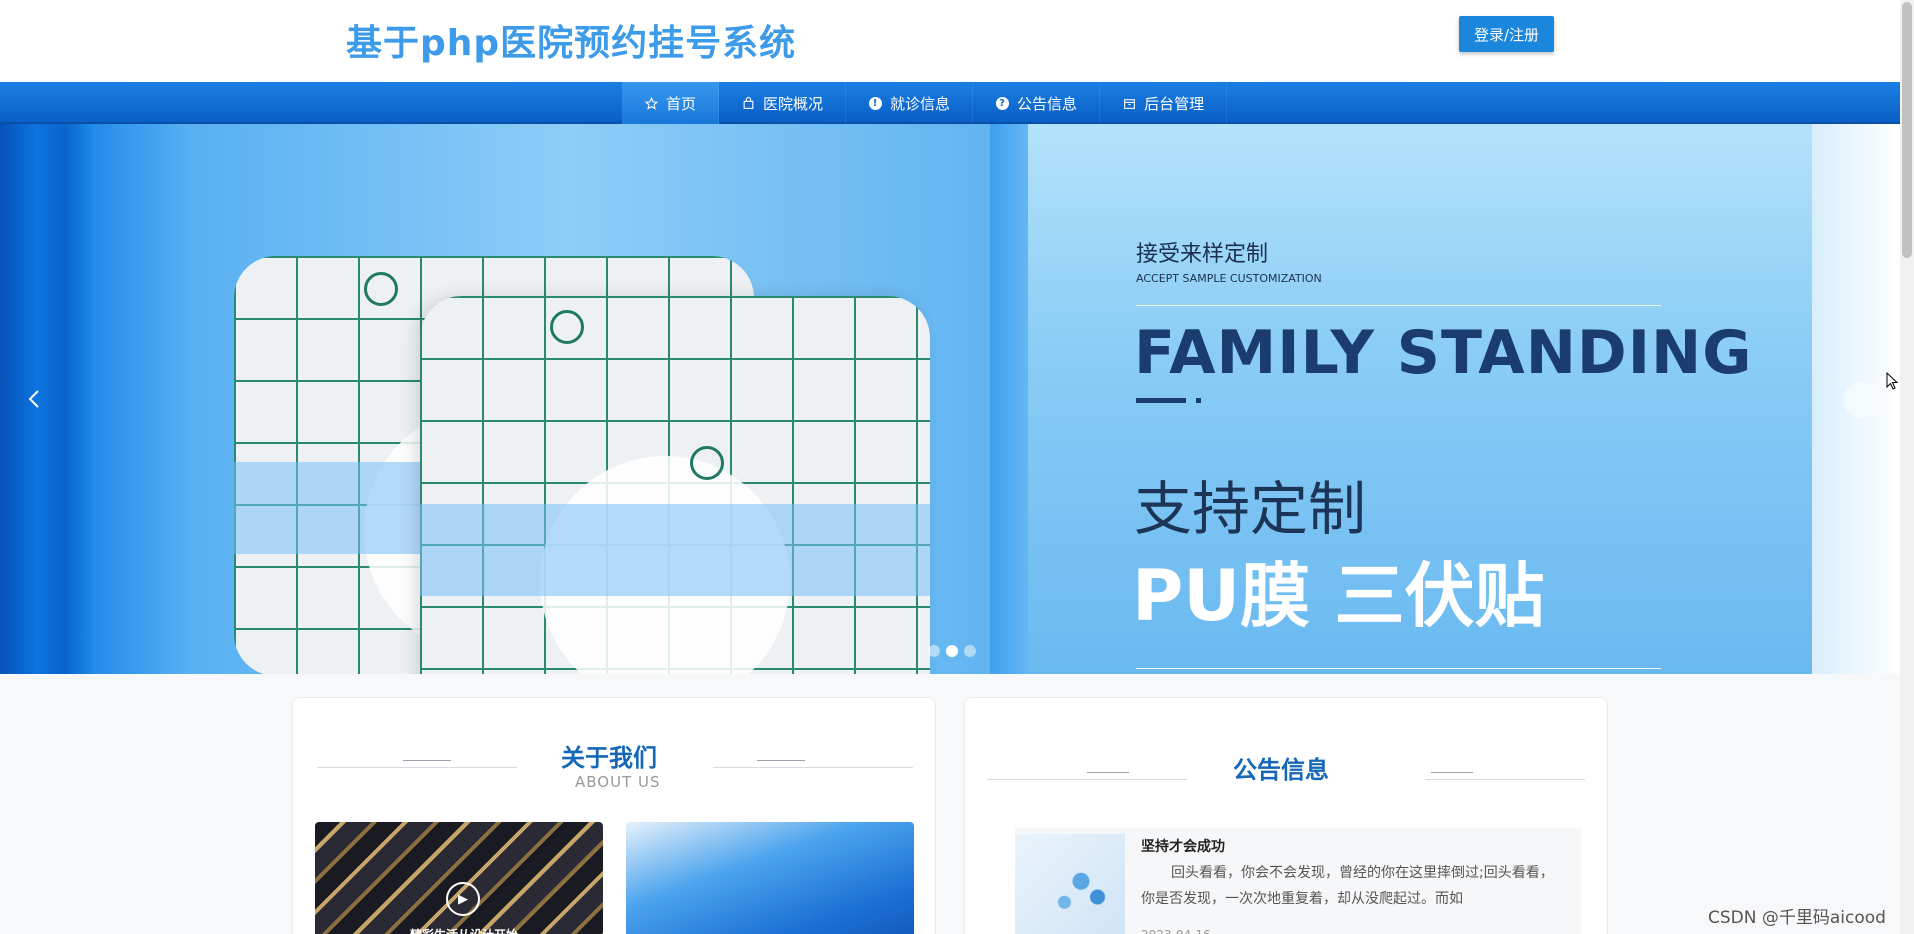  What do you see at coordinates (1443, 353) in the screenshot?
I see `banner-big-title: FAMILY STANDING` at bounding box center [1443, 353].